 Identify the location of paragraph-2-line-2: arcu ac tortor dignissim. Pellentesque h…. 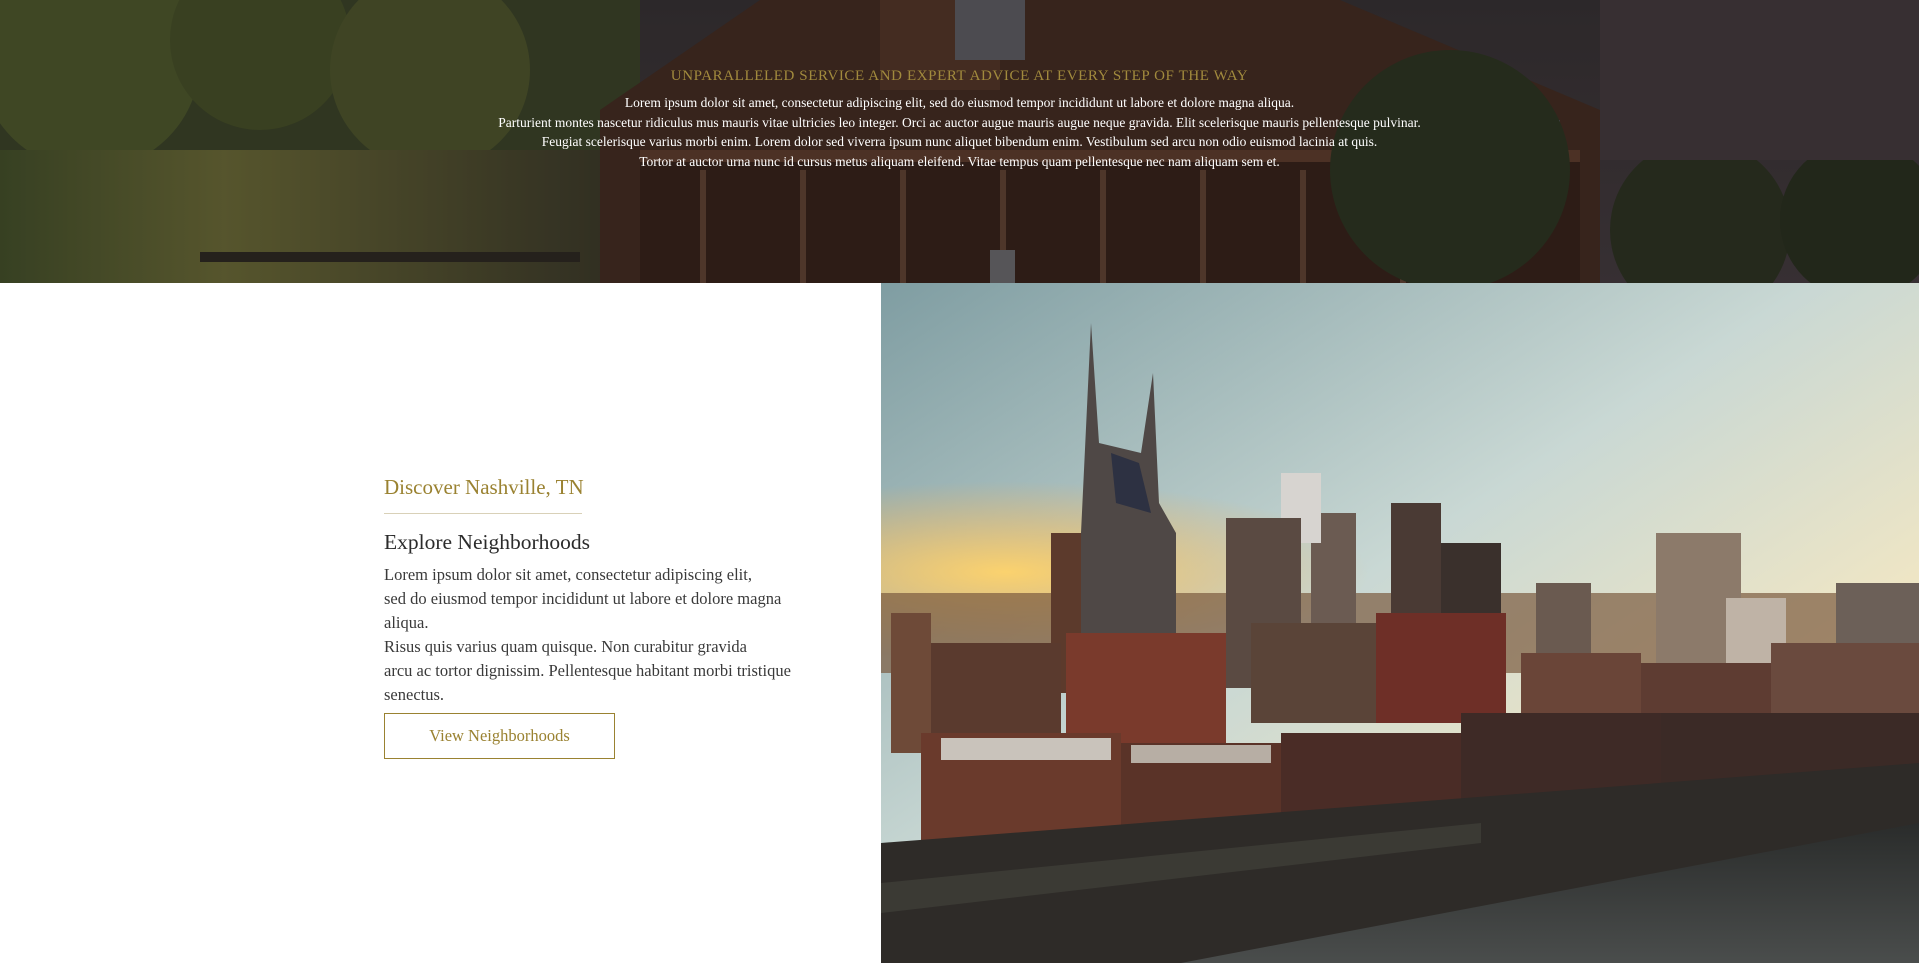
(587, 670).